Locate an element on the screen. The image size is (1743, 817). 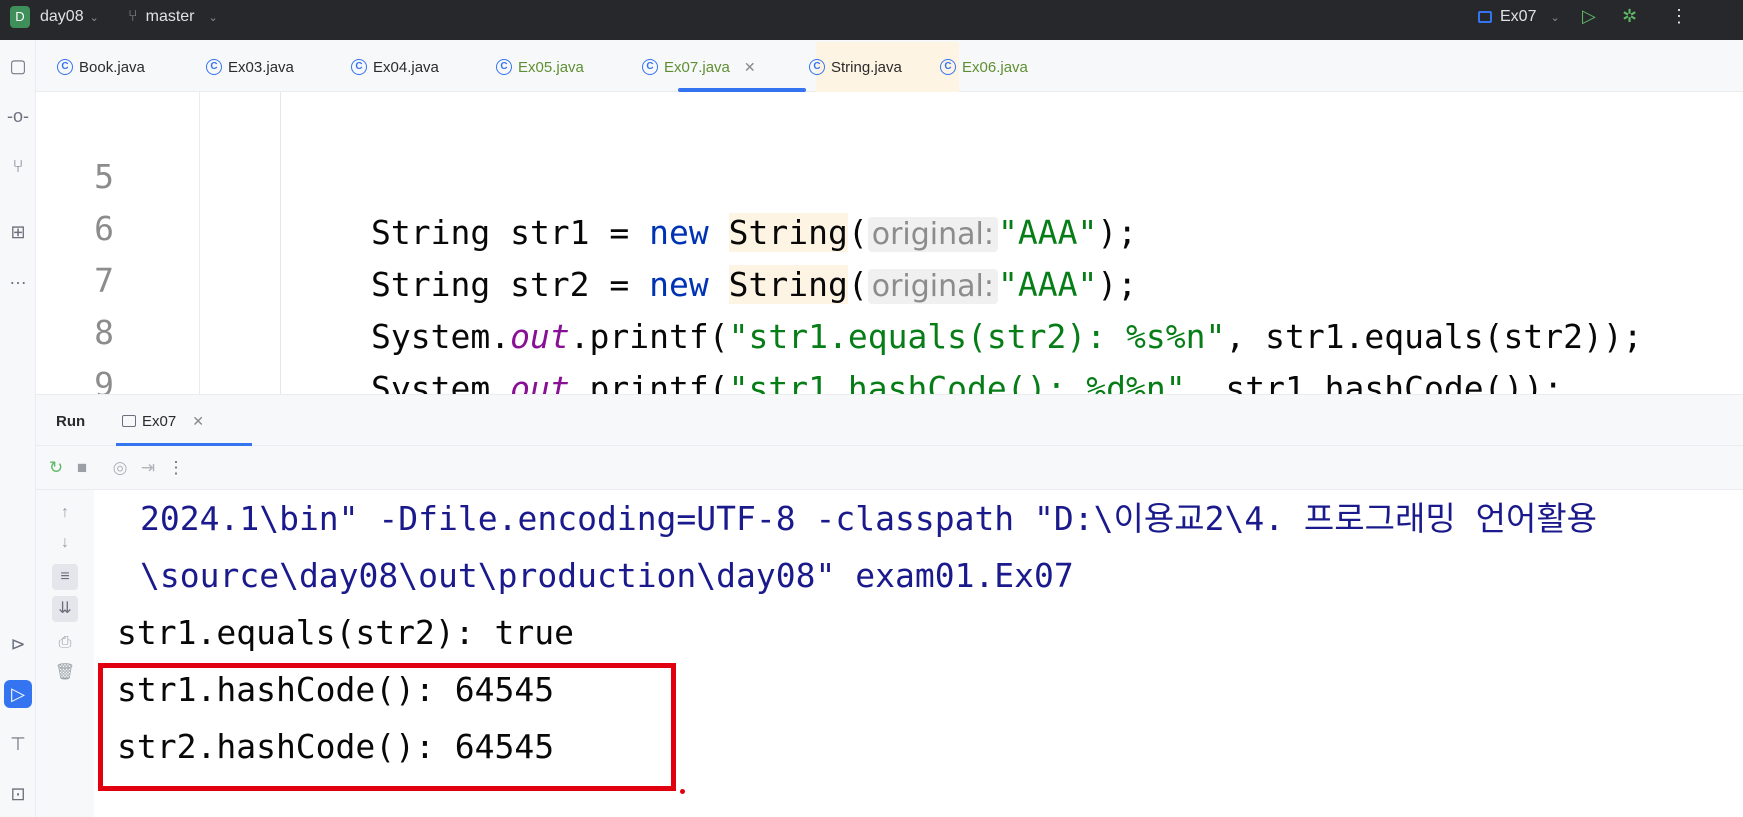
tab-label: String.java is located at coordinates (866, 67).